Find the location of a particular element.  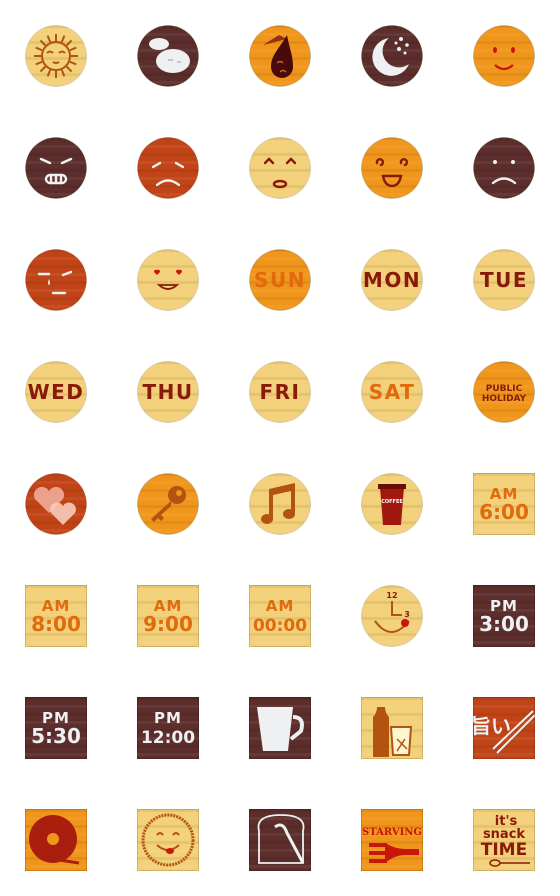

chopsticks-icon: 旨い is located at coordinates (504, 728).